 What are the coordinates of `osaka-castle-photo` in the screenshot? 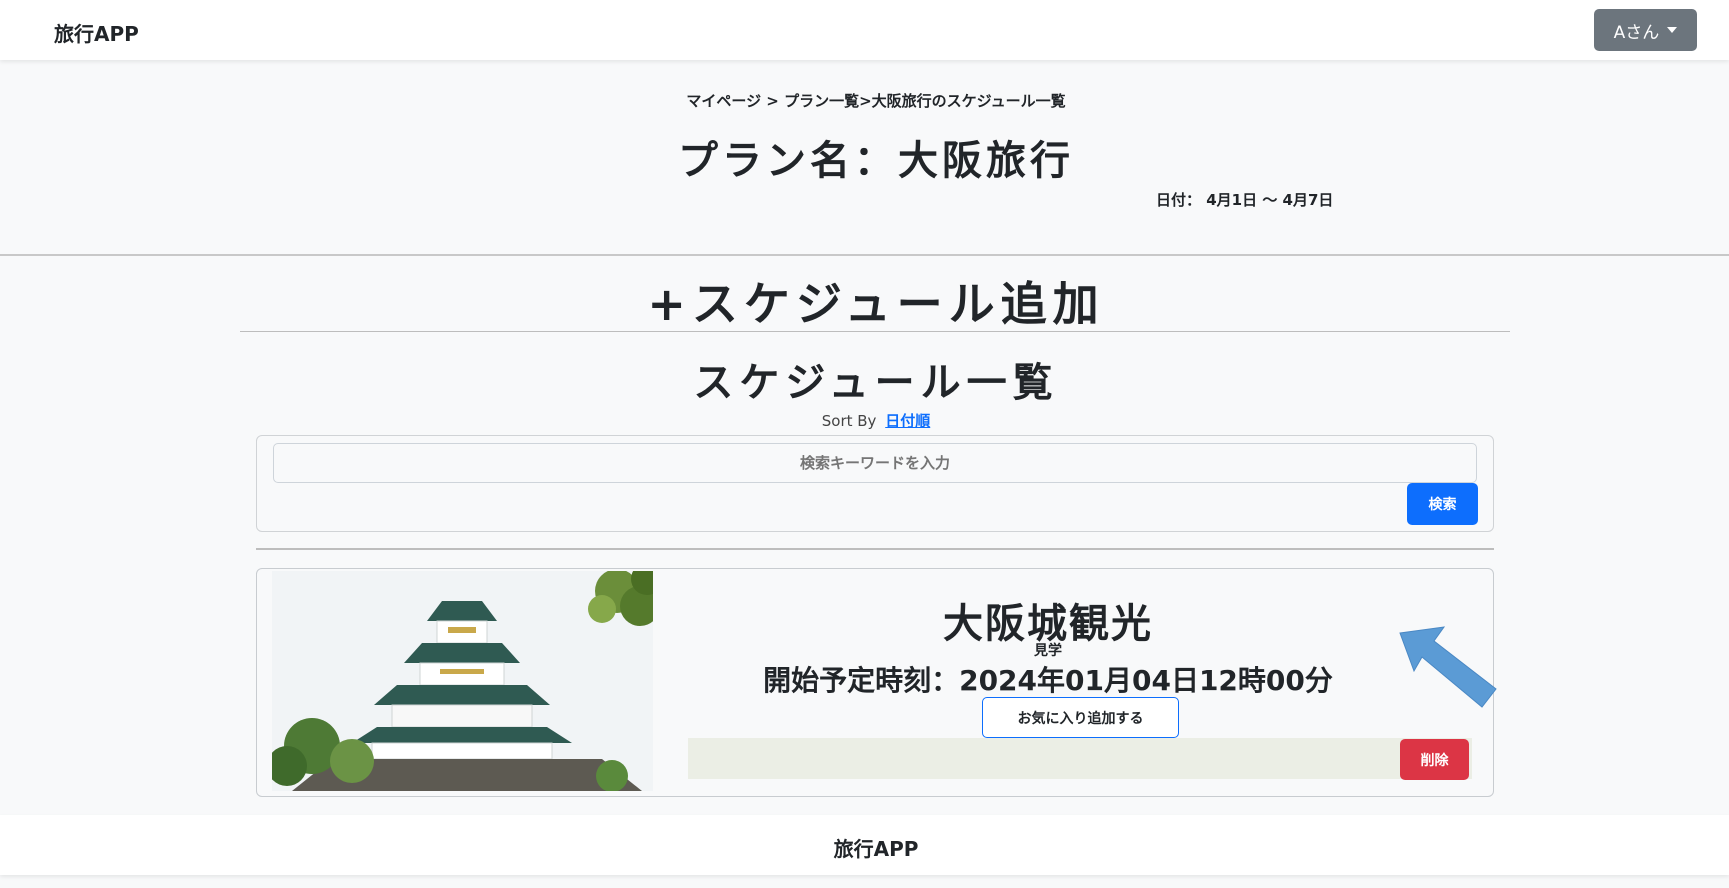 It's located at (462, 681).